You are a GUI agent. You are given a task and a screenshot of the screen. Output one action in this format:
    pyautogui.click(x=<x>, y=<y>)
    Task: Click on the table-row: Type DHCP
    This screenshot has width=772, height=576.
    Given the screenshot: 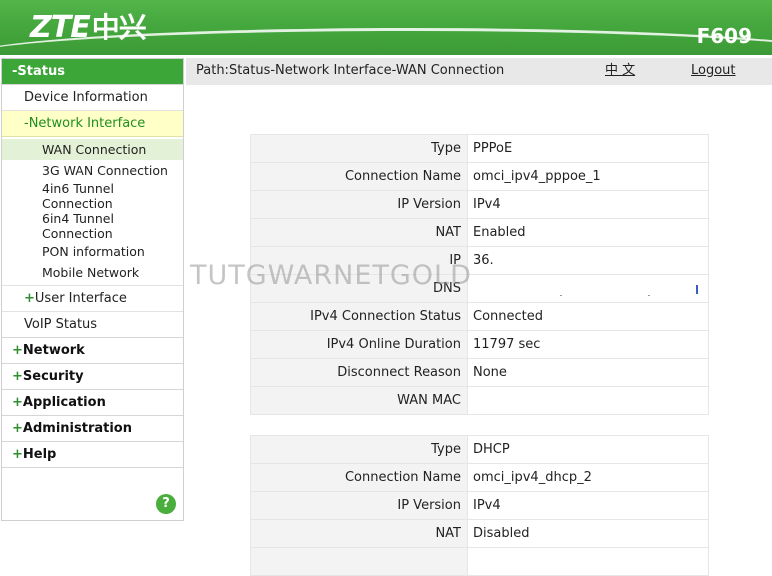 What is the action you would take?
    pyautogui.click(x=479, y=449)
    